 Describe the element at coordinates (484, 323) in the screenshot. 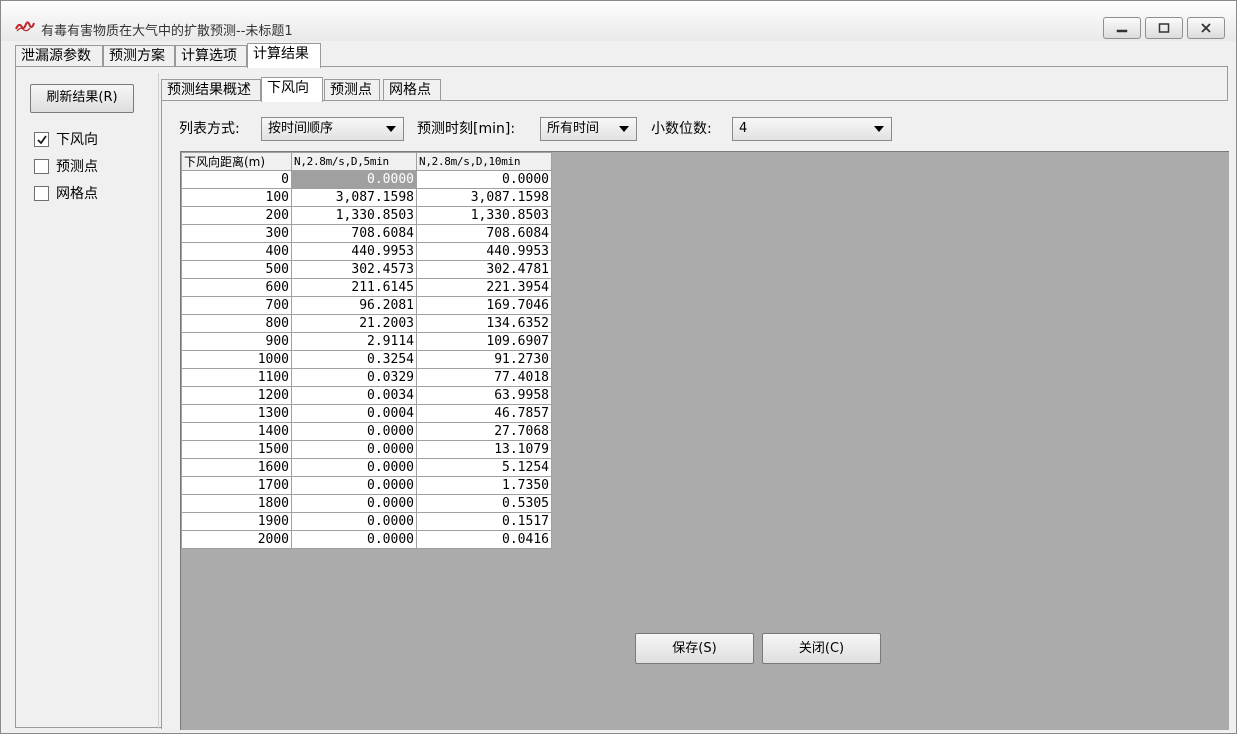

I see `table-cell: 134.6352` at that location.